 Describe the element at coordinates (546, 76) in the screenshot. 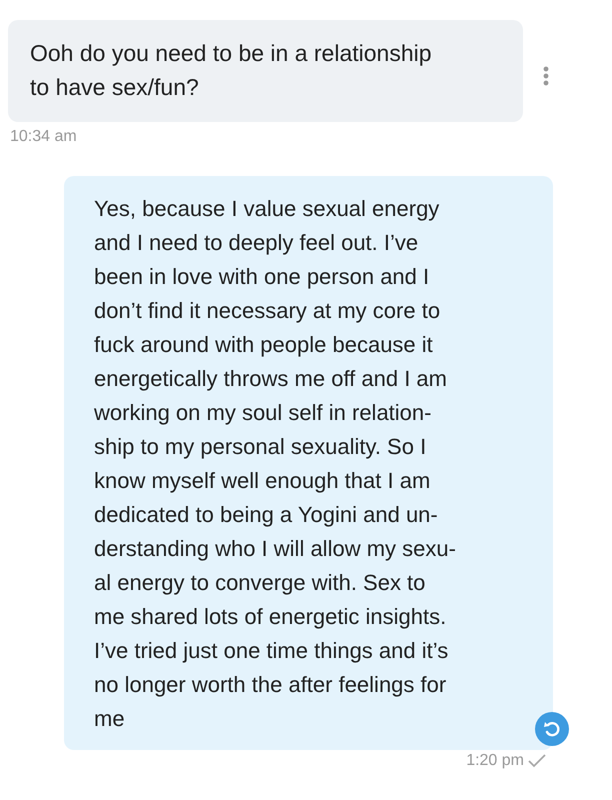

I see `more-options-icon` at that location.